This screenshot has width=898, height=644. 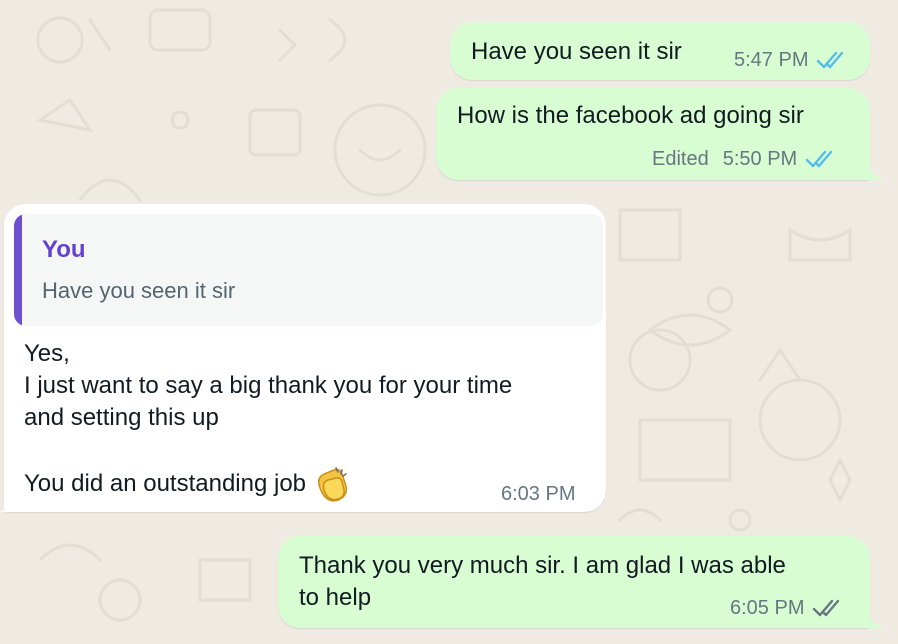 I want to click on message-last-line: You did an outstanding job, so click(x=188, y=484).